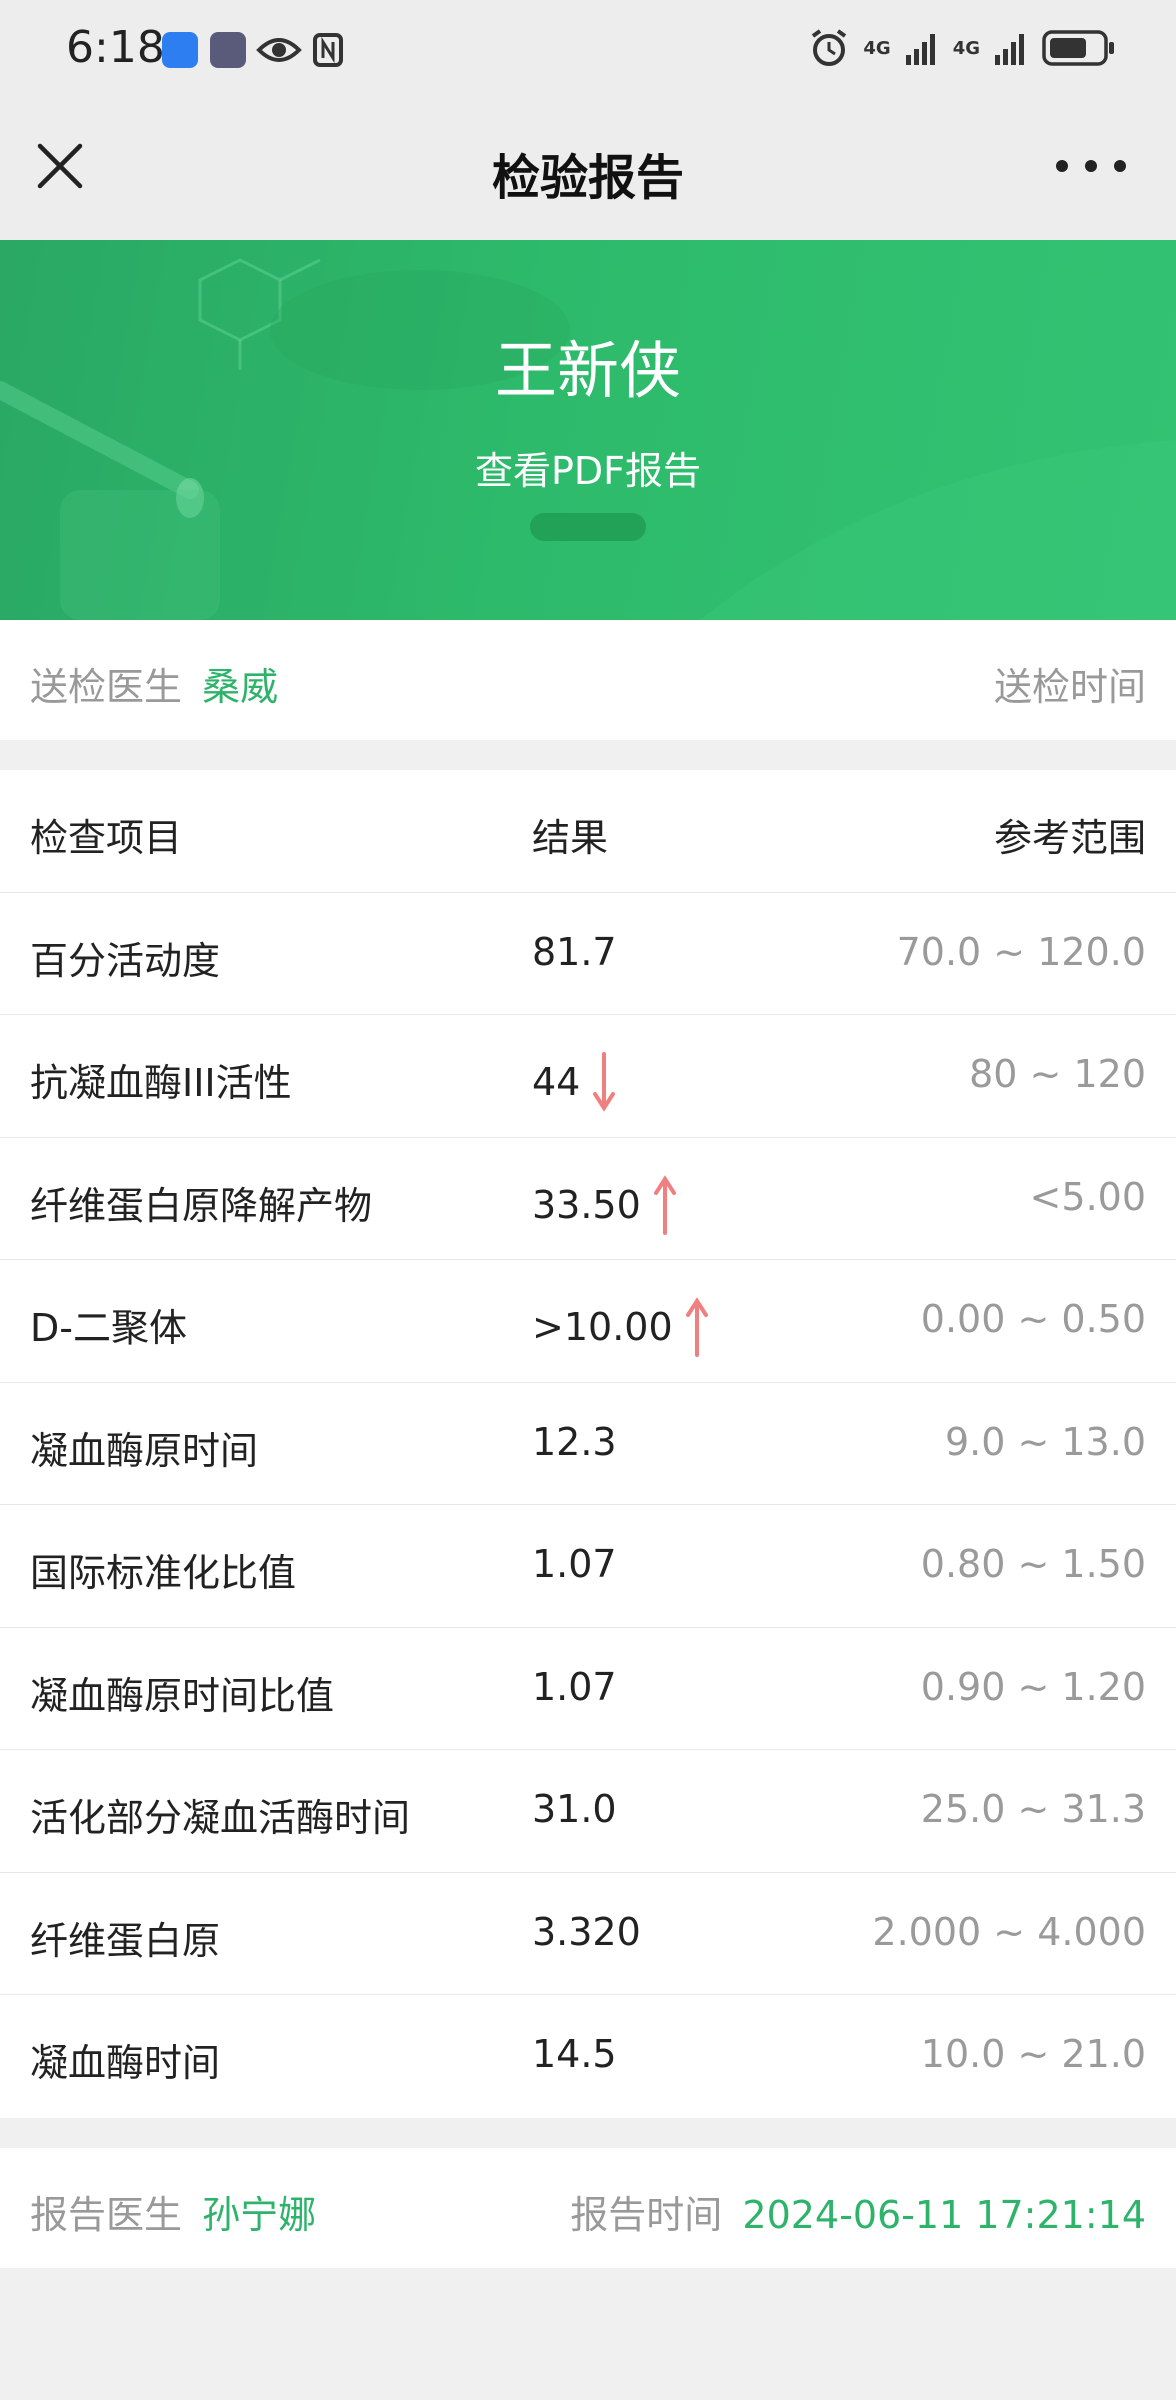 This screenshot has height=2400, width=1176. Describe the element at coordinates (108, 1328) in the screenshot. I see `item-name: D-二聚体` at that location.